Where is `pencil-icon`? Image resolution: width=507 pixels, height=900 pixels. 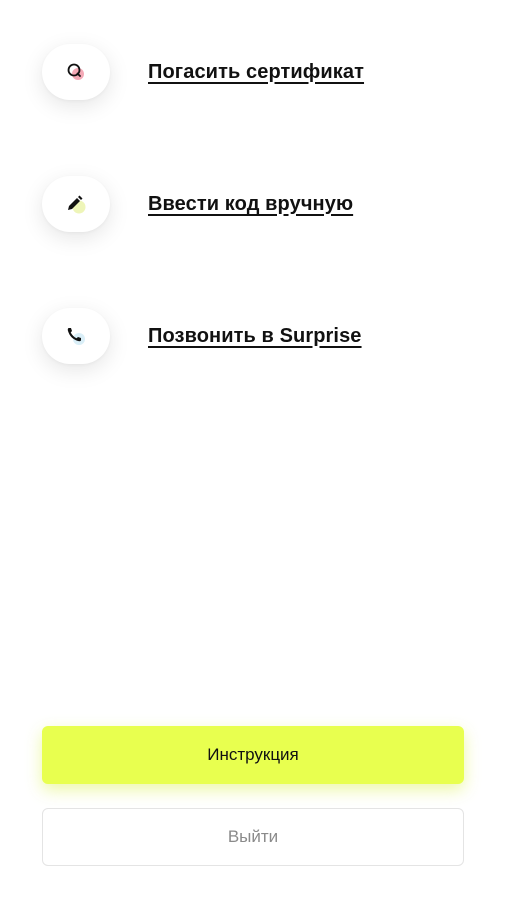
pencil-icon is located at coordinates (77, 204).